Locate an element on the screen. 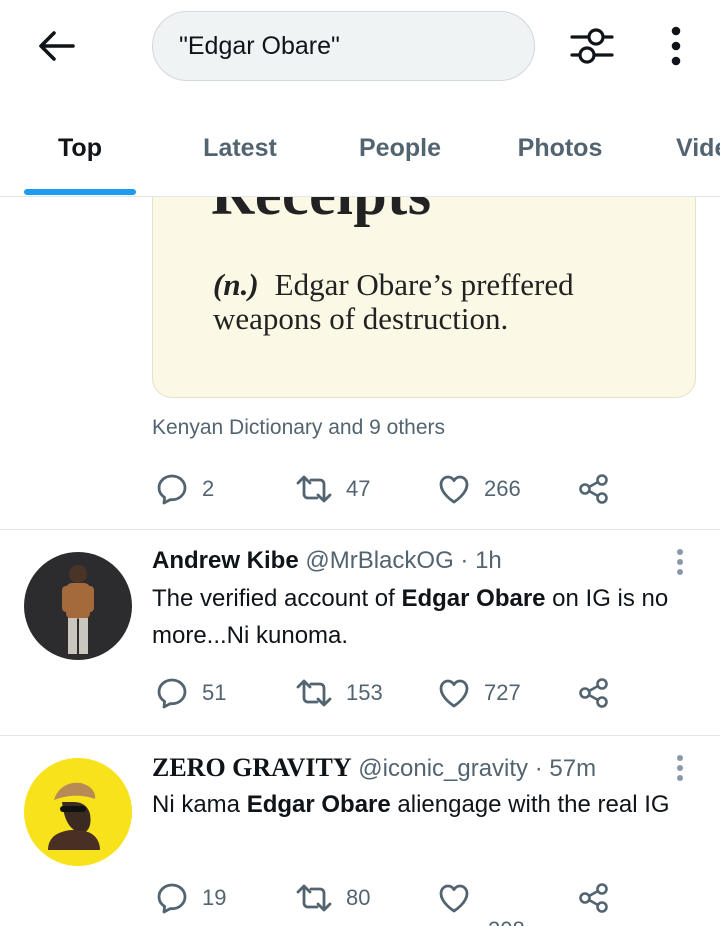 The height and width of the screenshot is (926, 720). active-tab-indicator is located at coordinates (80, 192).